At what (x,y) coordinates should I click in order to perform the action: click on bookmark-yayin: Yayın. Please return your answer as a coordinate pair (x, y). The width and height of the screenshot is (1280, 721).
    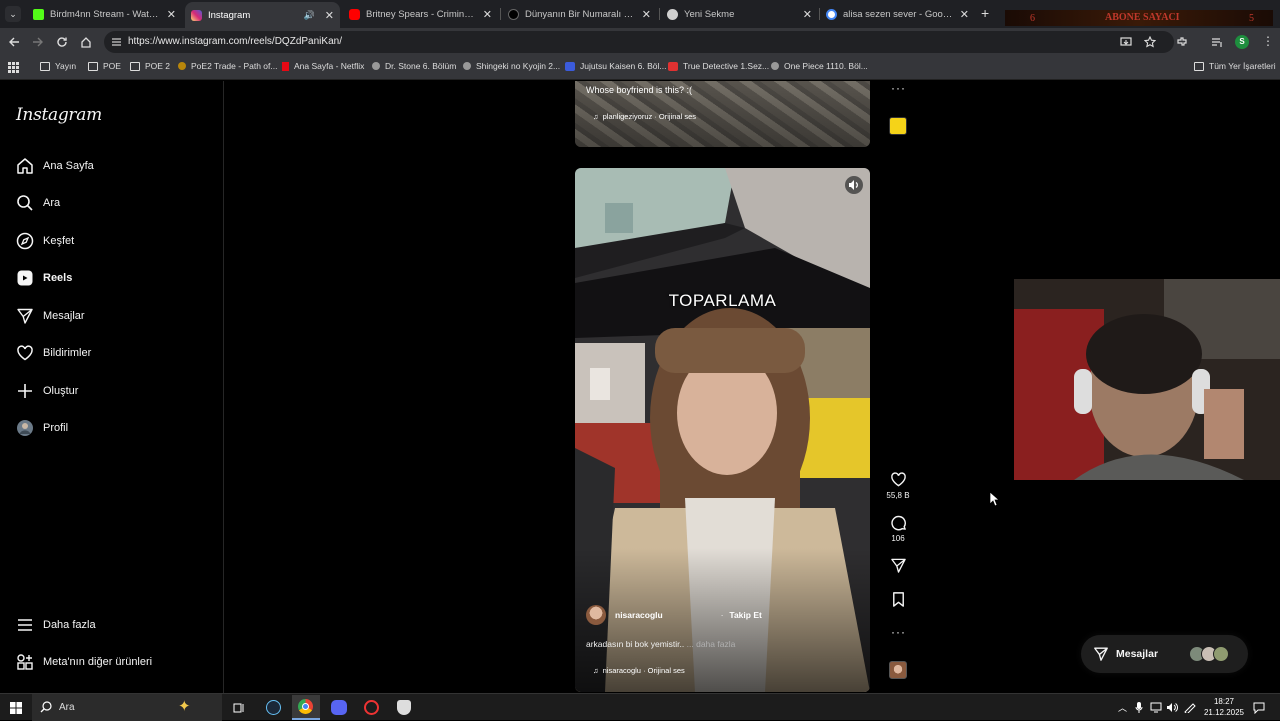
    Looking at the image, I should click on (58, 66).